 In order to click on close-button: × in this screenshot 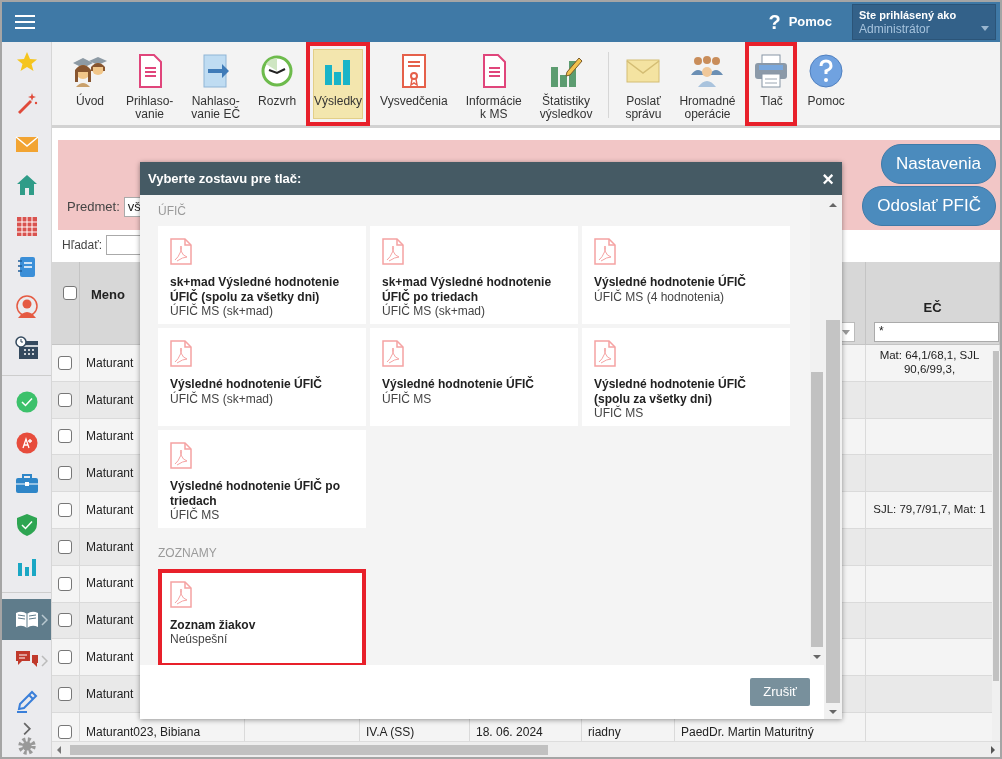, I will do `click(828, 178)`.